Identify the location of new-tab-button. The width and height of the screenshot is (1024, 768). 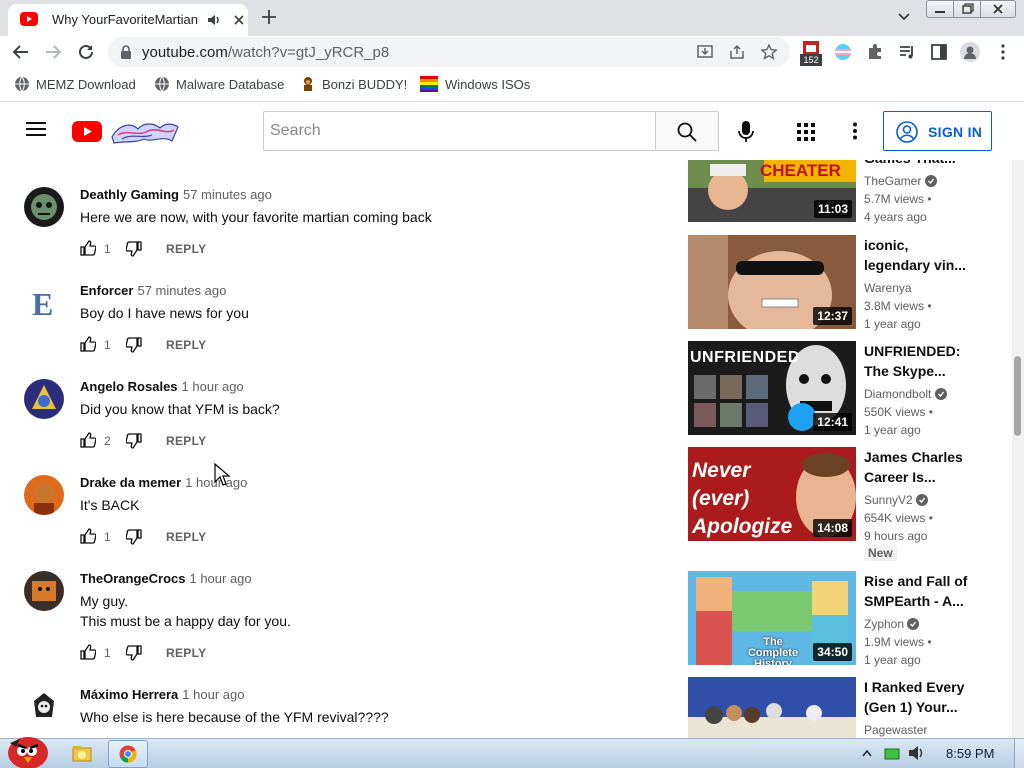
(269, 17).